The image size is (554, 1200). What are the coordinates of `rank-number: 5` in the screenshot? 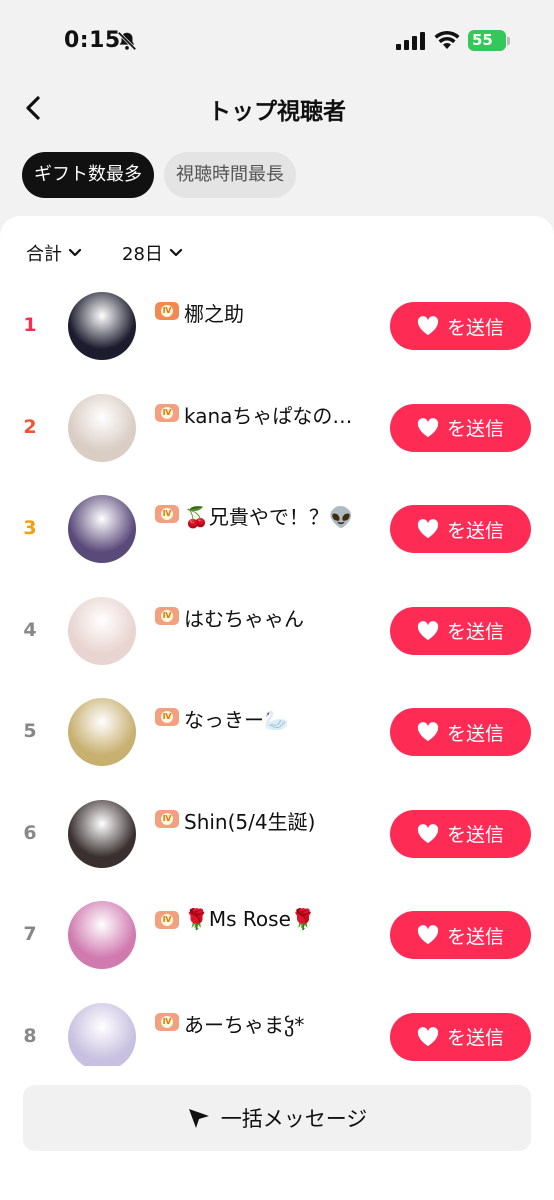 It's located at (30, 731).